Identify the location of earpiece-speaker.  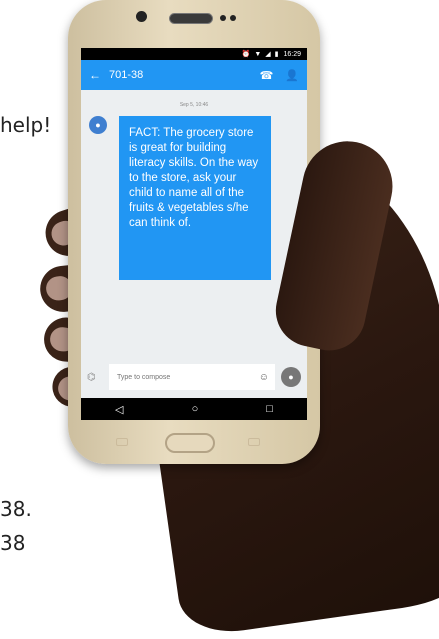
(191, 18).